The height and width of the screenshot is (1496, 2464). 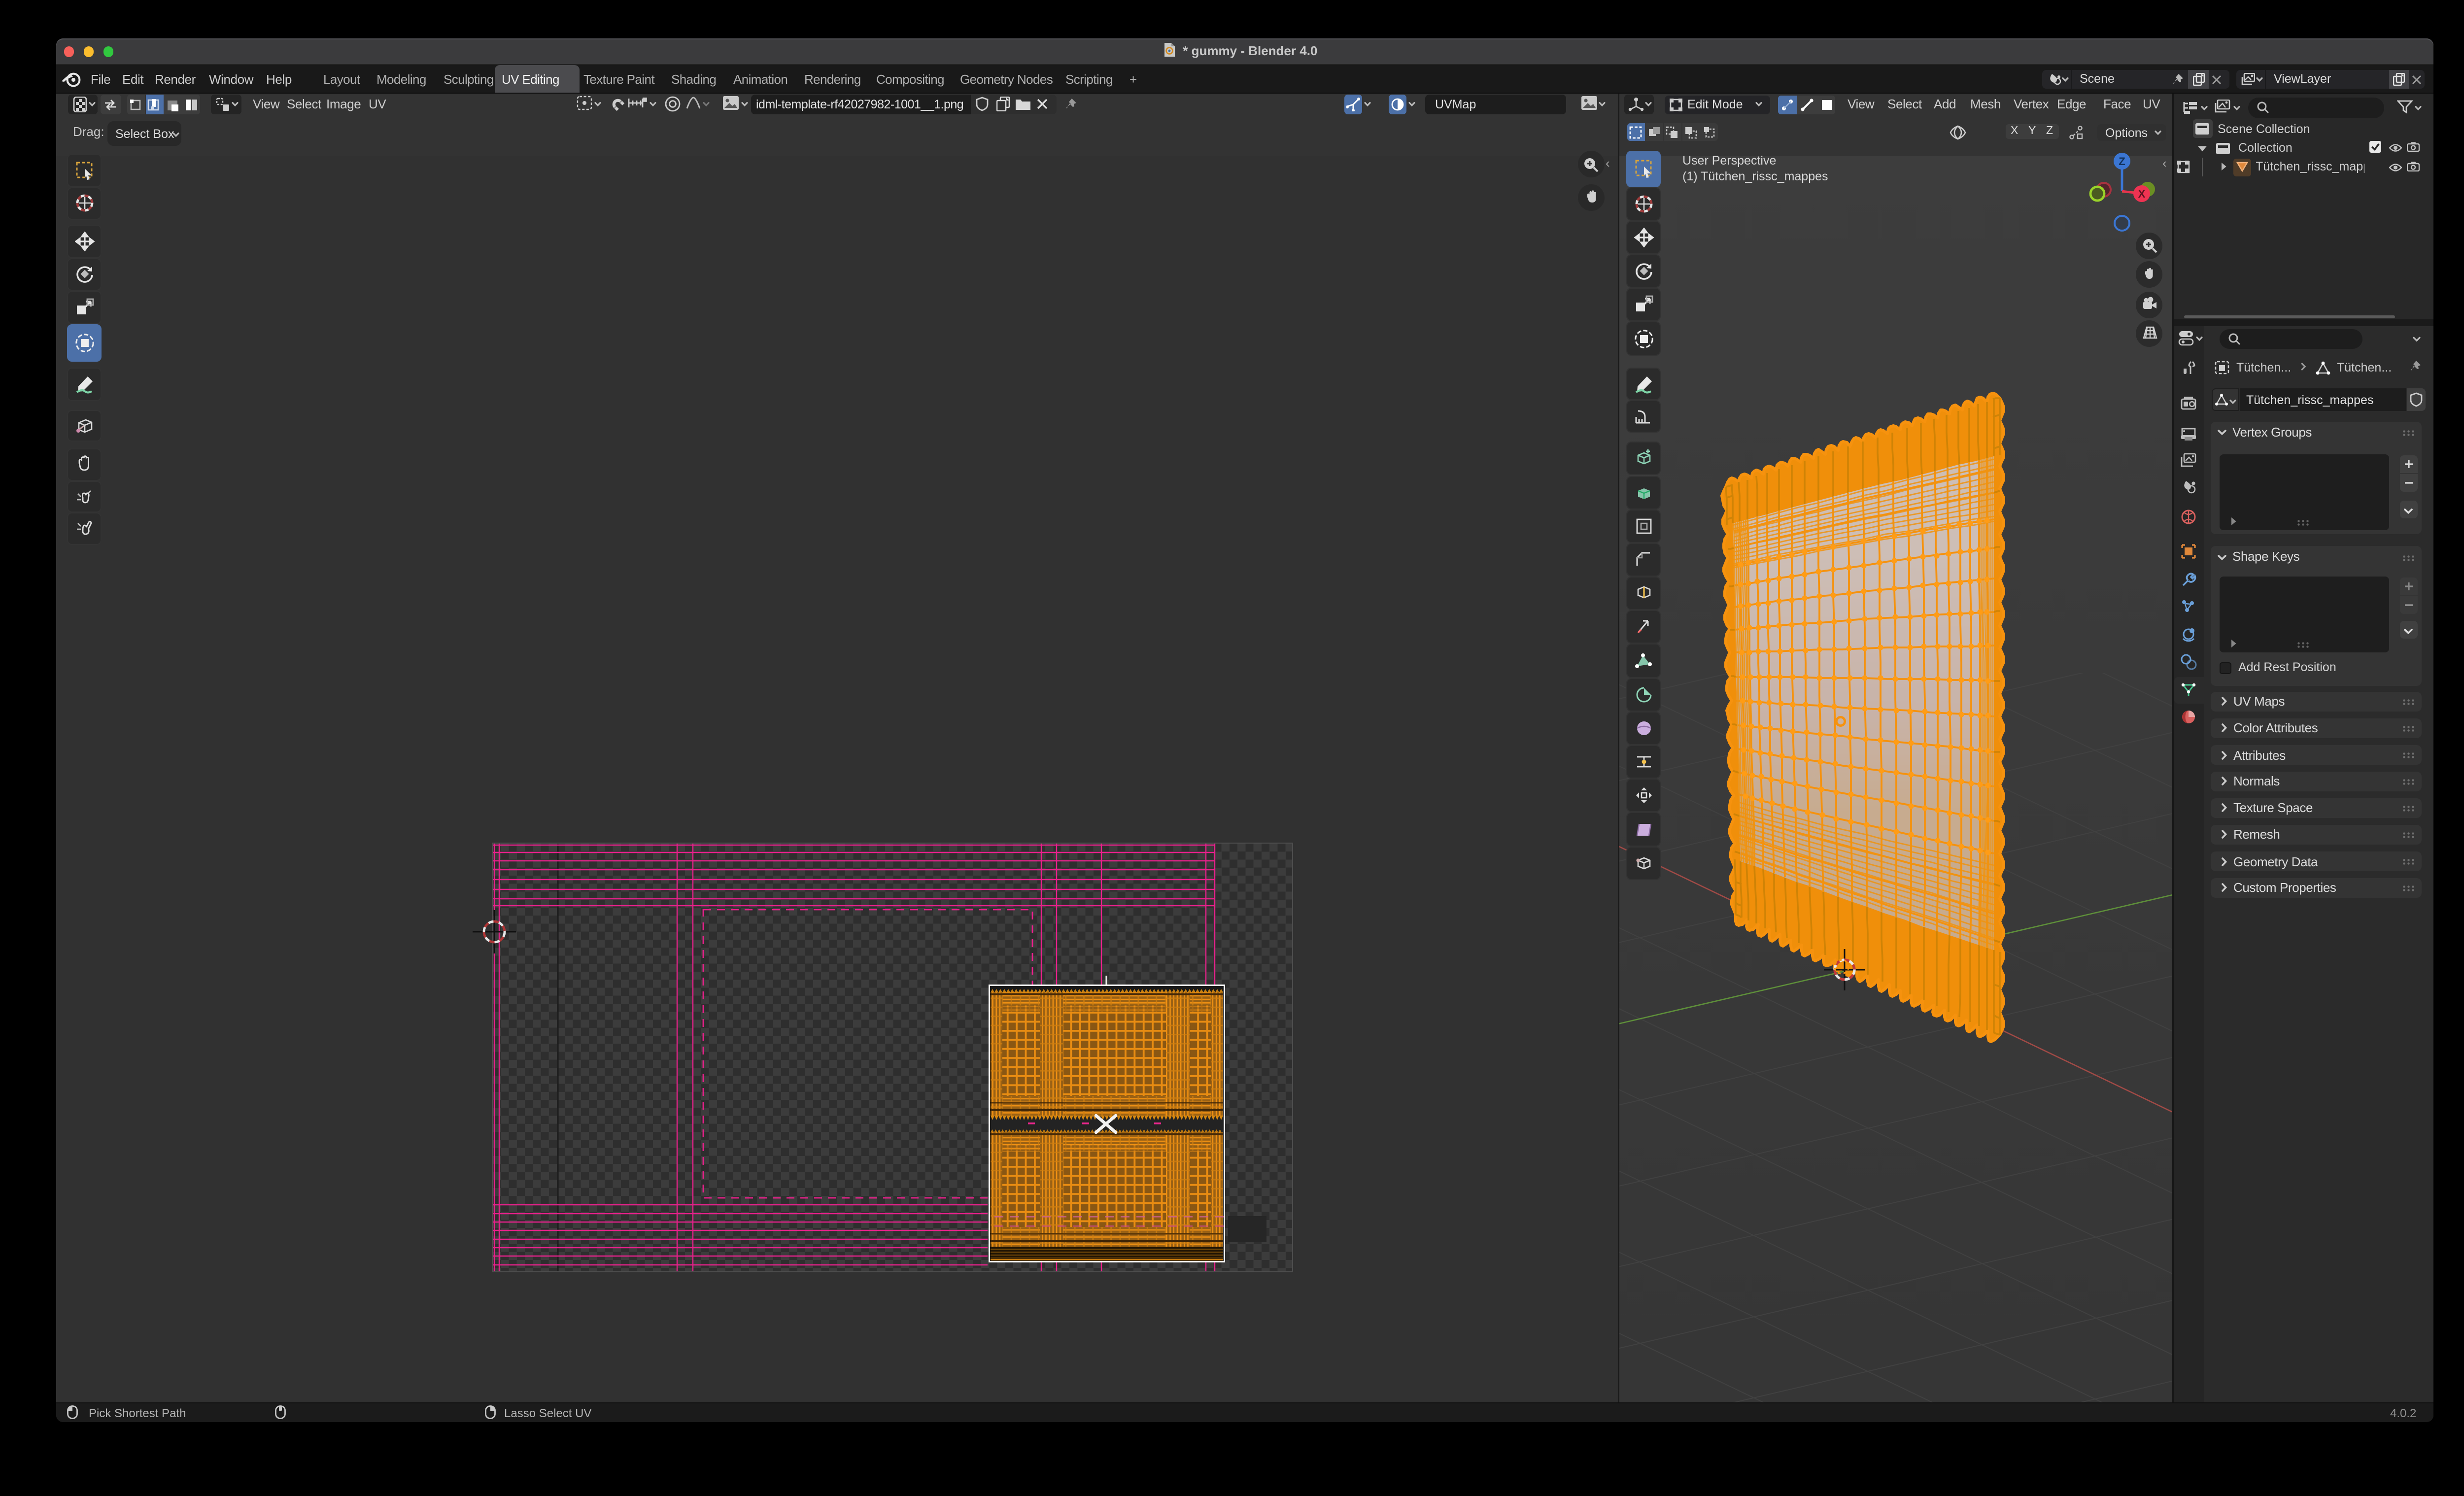 What do you see at coordinates (2122, 161) in the screenshot?
I see `svg-text: Z` at bounding box center [2122, 161].